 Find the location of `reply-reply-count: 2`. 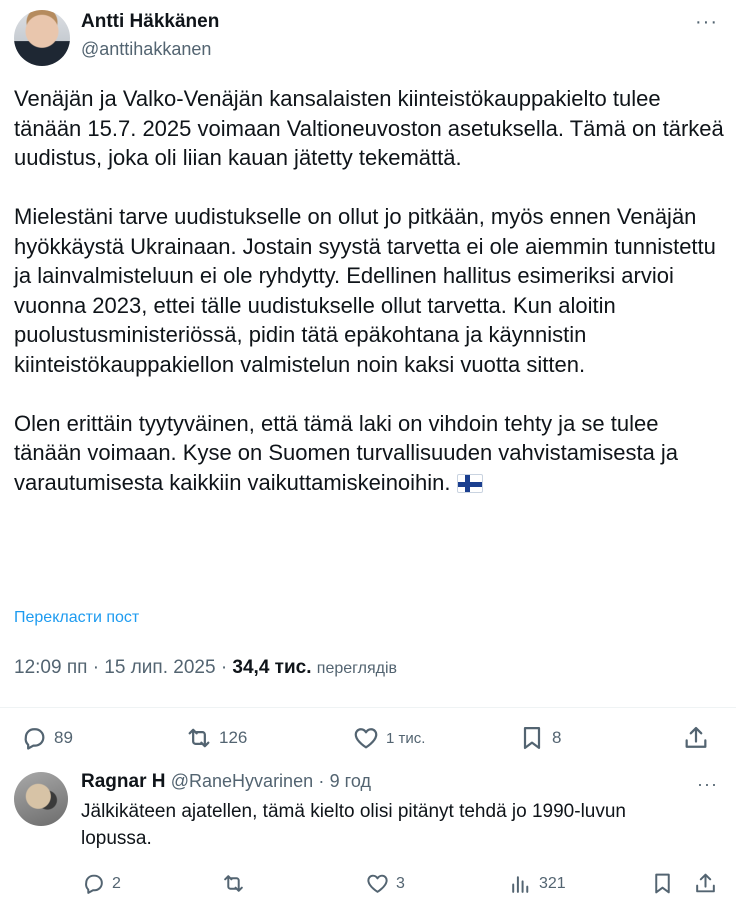

reply-reply-count: 2 is located at coordinates (116, 883).